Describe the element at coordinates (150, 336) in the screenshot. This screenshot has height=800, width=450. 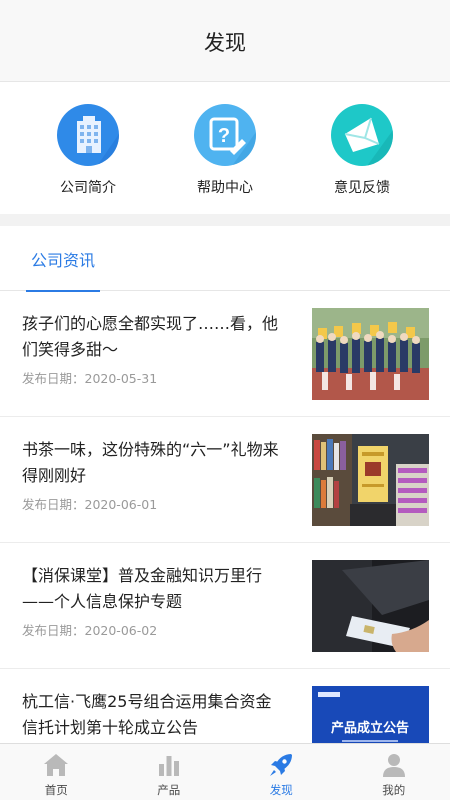
I see `news-title: 孩子们的心愿全都实现了……看，他们笑得多甜～` at that location.